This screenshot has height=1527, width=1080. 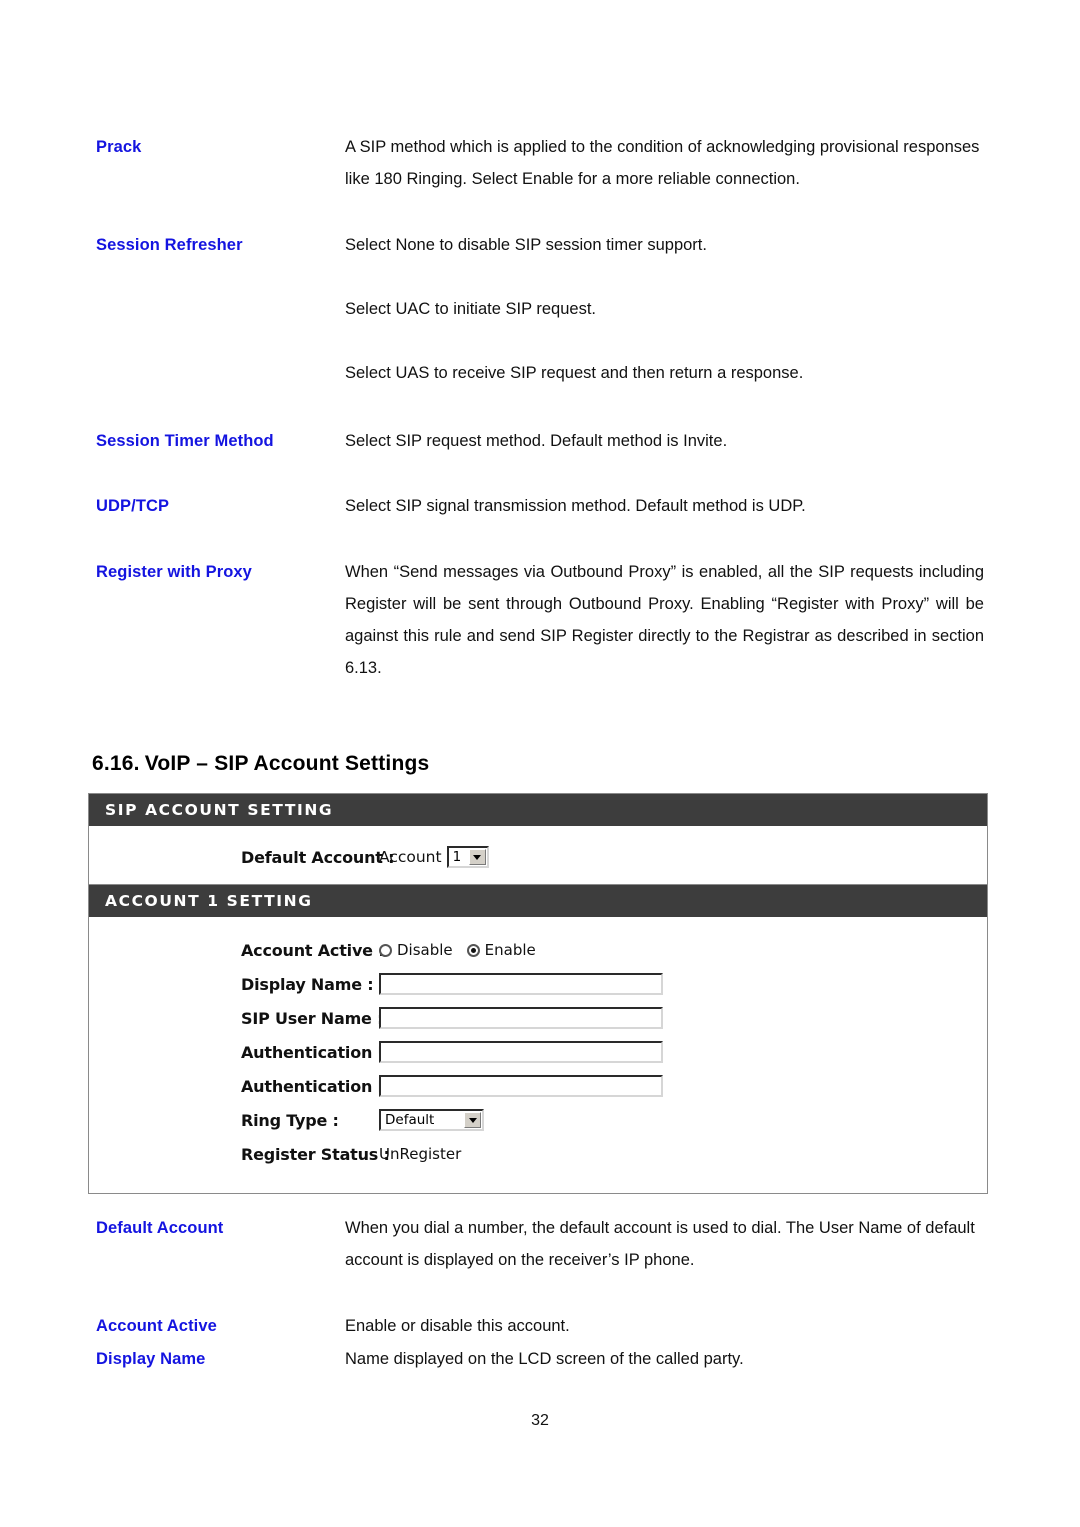 I want to click on section-number: 6.16., so click(x=116, y=763).